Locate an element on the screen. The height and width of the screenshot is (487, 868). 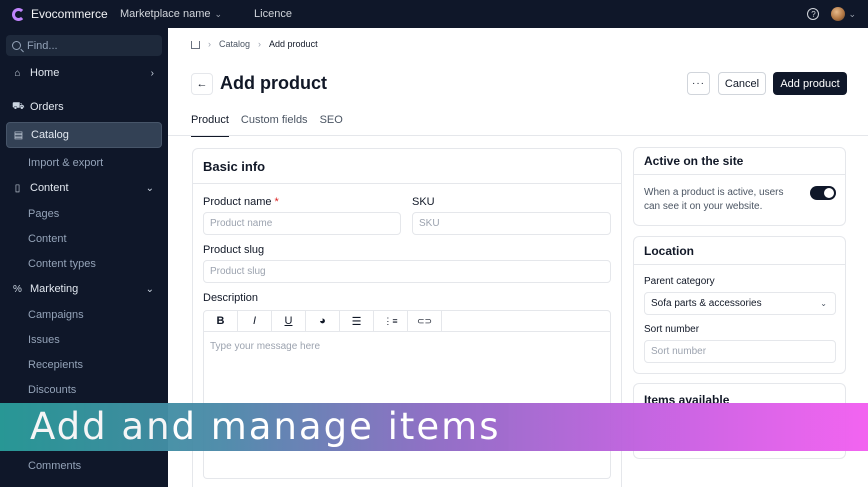
divider is located at coordinates (518, 135).